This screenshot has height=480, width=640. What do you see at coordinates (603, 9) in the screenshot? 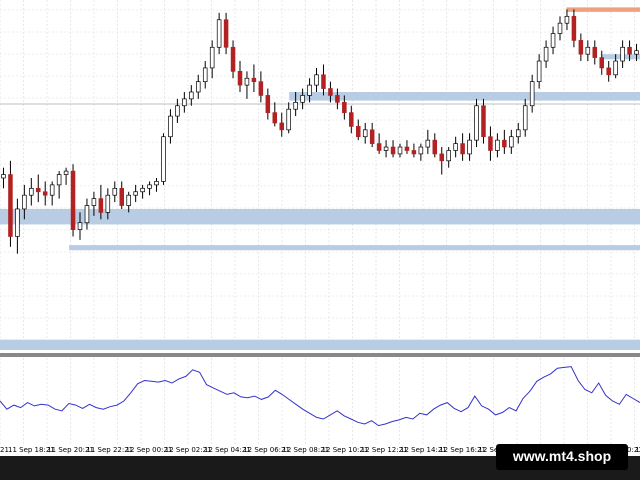
I see `resistance-zone` at bounding box center [603, 9].